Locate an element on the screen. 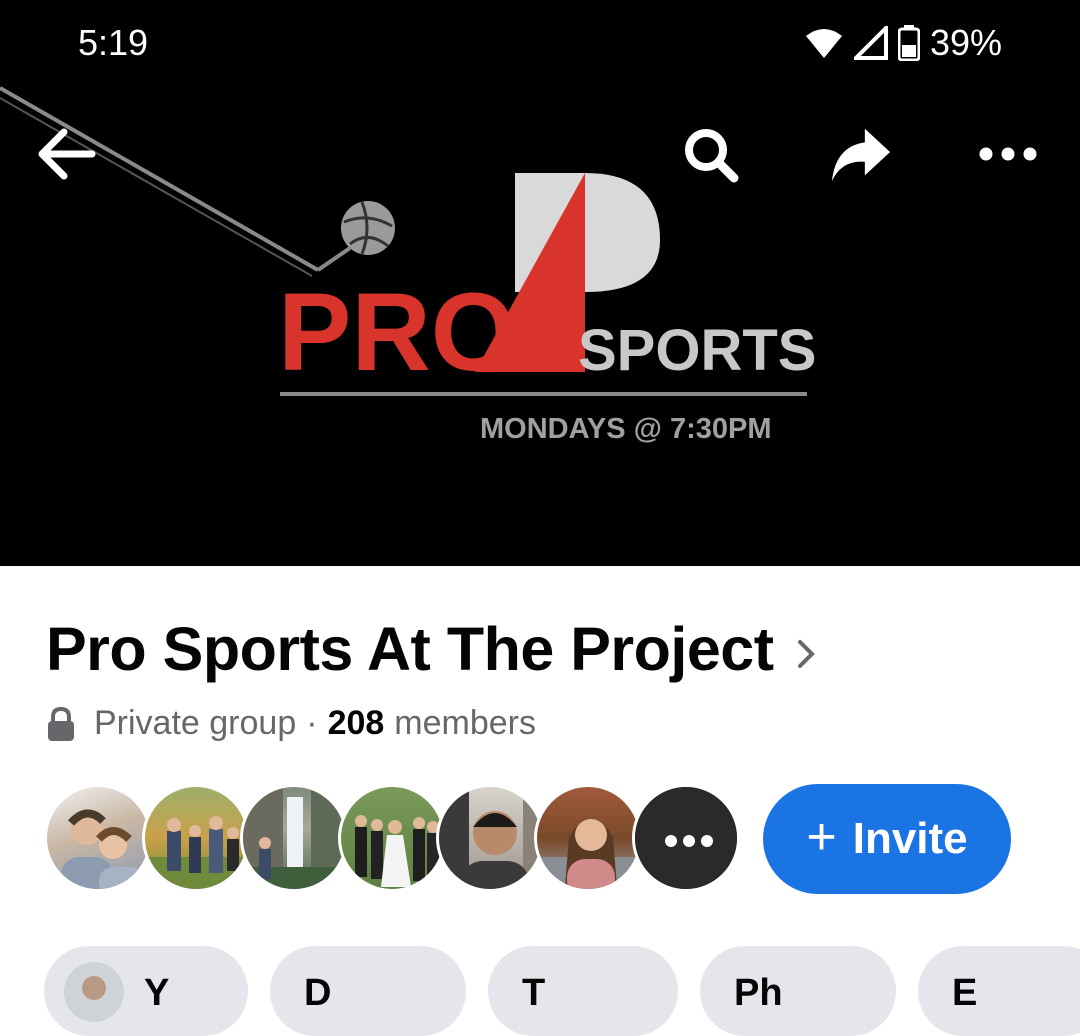 This screenshot has height=1036, width=1080. share-button is located at coordinates (860, 154).